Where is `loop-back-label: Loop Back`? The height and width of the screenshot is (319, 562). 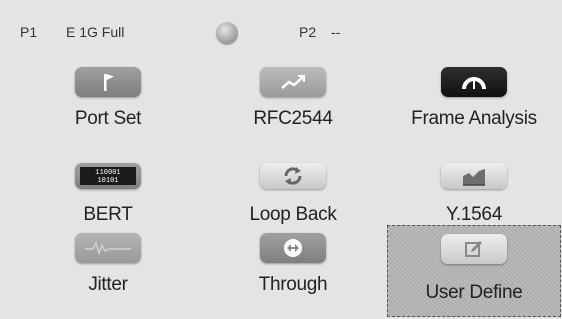
loop-back-label: Loop Back is located at coordinates (293, 214).